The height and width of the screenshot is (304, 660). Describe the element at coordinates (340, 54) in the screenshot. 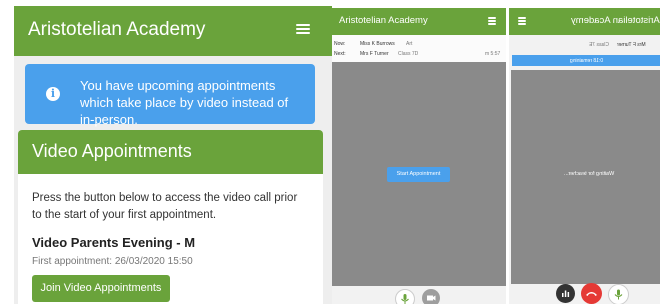

I see `next-label: Next:` at that location.